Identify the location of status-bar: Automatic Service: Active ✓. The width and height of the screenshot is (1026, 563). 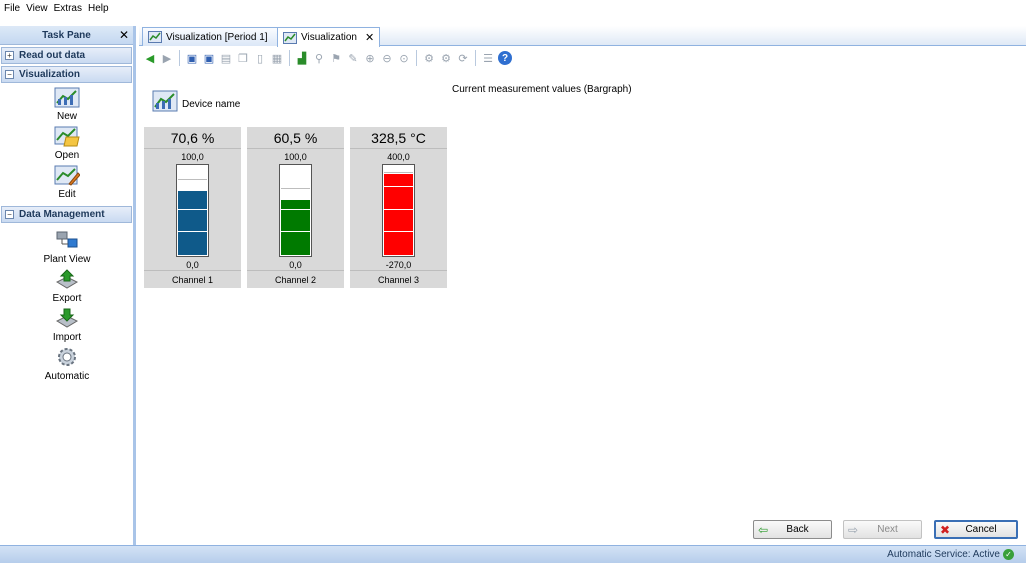
(513, 554).